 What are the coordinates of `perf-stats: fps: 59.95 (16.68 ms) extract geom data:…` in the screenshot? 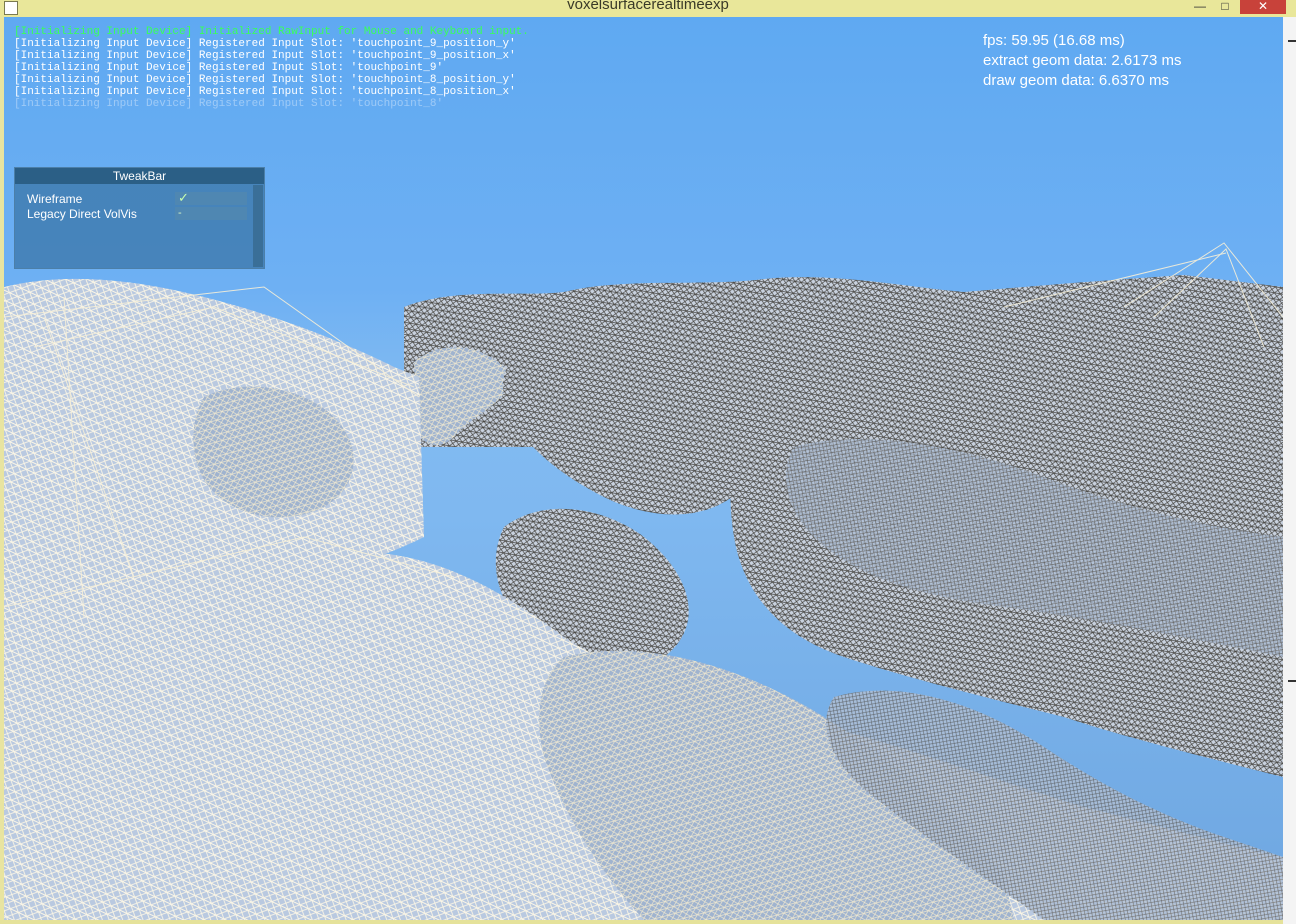 It's located at (1082, 61).